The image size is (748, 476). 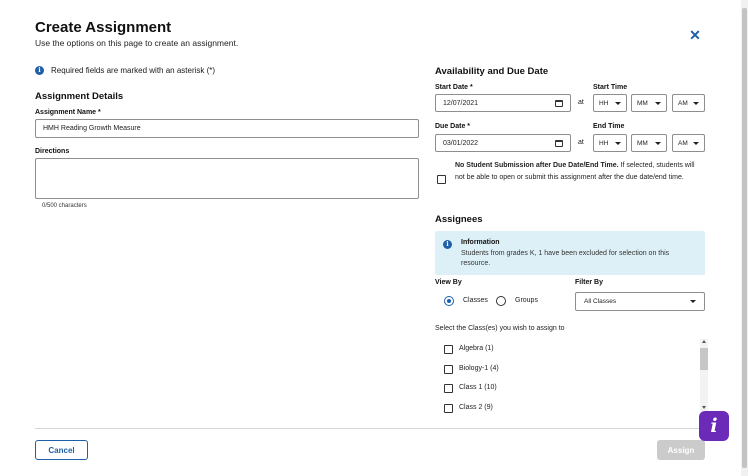 What do you see at coordinates (642, 143) in the screenshot?
I see `end-minute-value: MM` at bounding box center [642, 143].